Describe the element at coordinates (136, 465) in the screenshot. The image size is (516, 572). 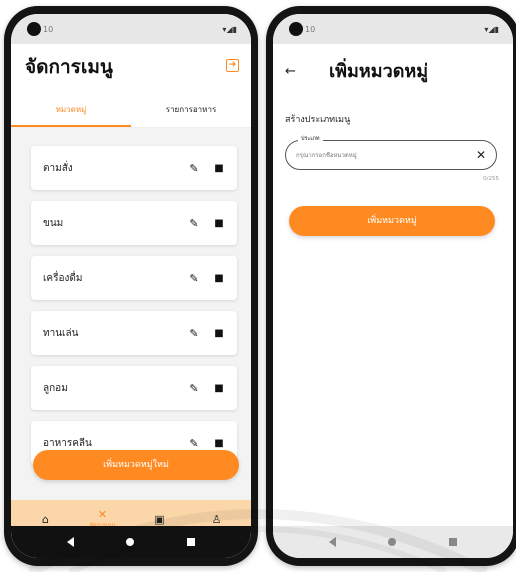
I see `add-category-button: เพิ่มหมวดหมู่ใหม่` at that location.